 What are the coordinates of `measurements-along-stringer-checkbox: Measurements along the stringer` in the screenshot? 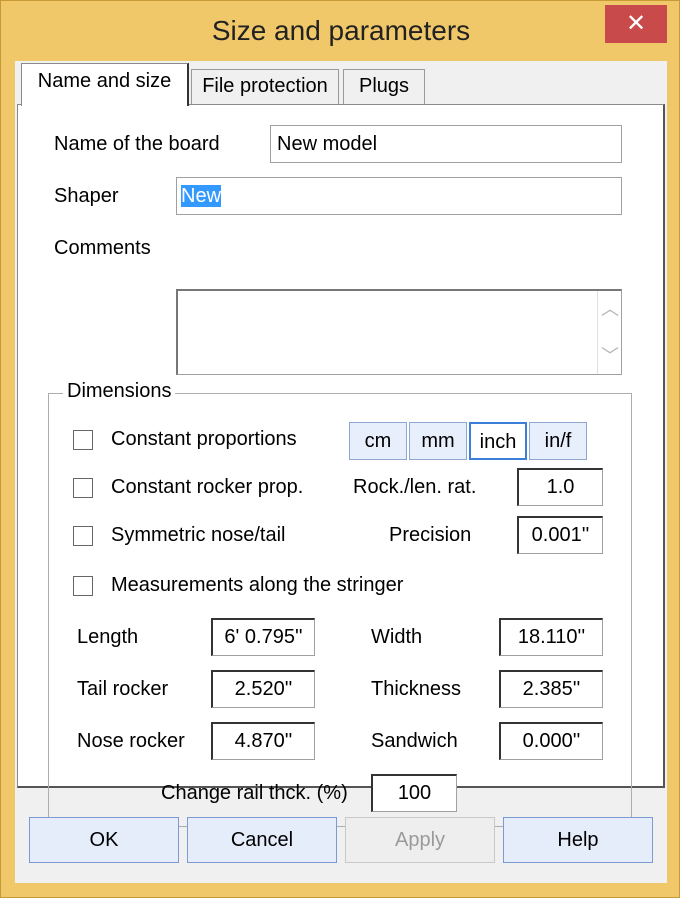 It's located at (253, 587).